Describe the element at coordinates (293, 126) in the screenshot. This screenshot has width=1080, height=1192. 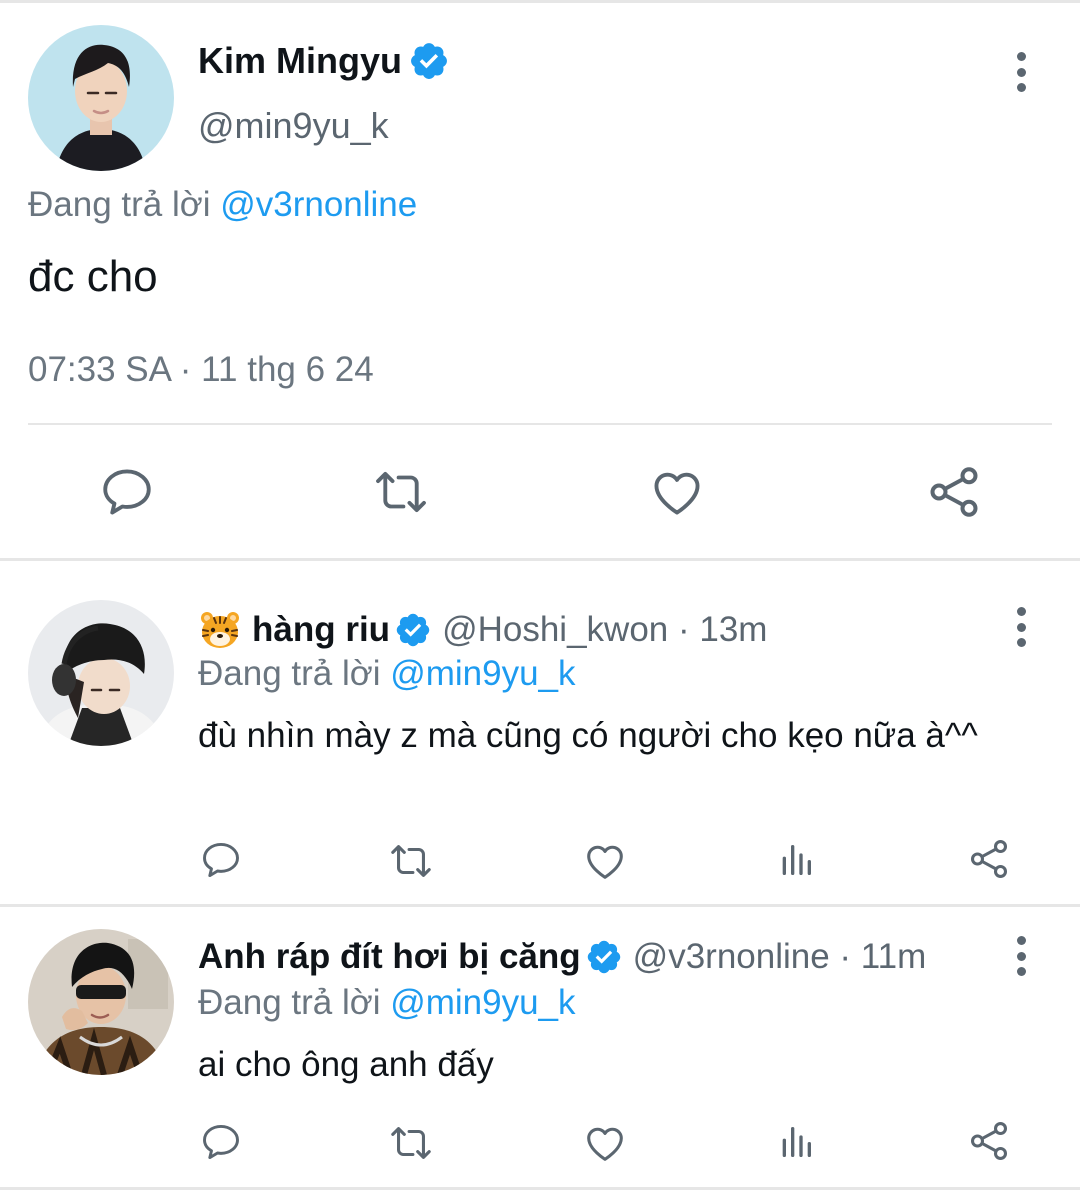
I see `author-handle: @min9yu_k` at that location.